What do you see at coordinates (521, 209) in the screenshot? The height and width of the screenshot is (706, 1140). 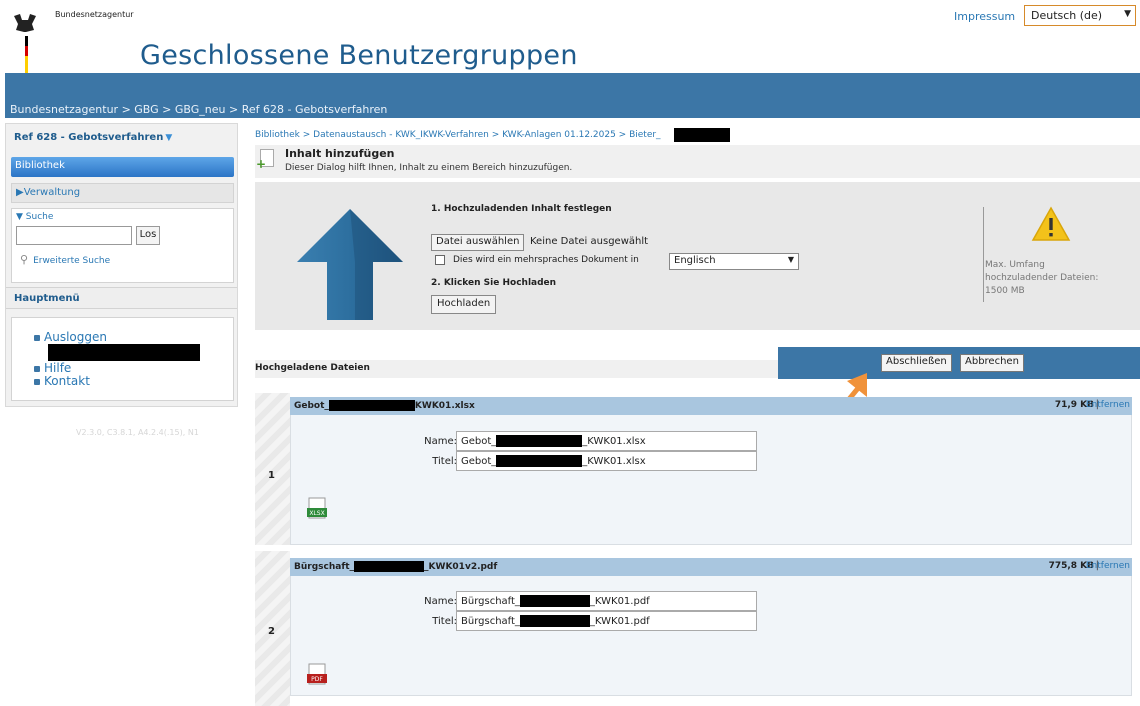 I see `step1-heading: 1. Hochzuladenden Inhalt festlegen` at bounding box center [521, 209].